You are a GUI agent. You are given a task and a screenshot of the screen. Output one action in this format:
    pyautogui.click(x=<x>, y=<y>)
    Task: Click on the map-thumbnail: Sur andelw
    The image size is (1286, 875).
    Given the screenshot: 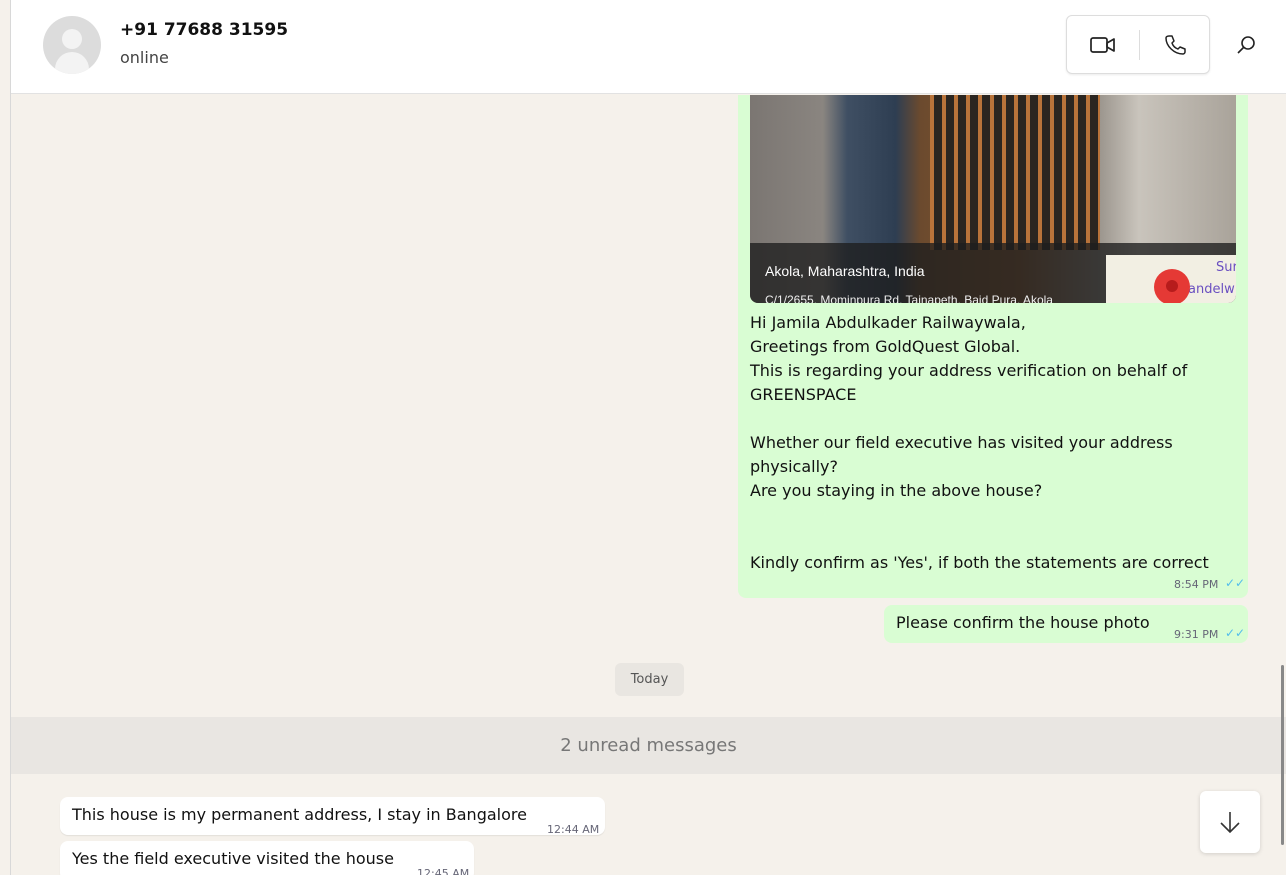 What is the action you would take?
    pyautogui.click(x=1171, y=279)
    